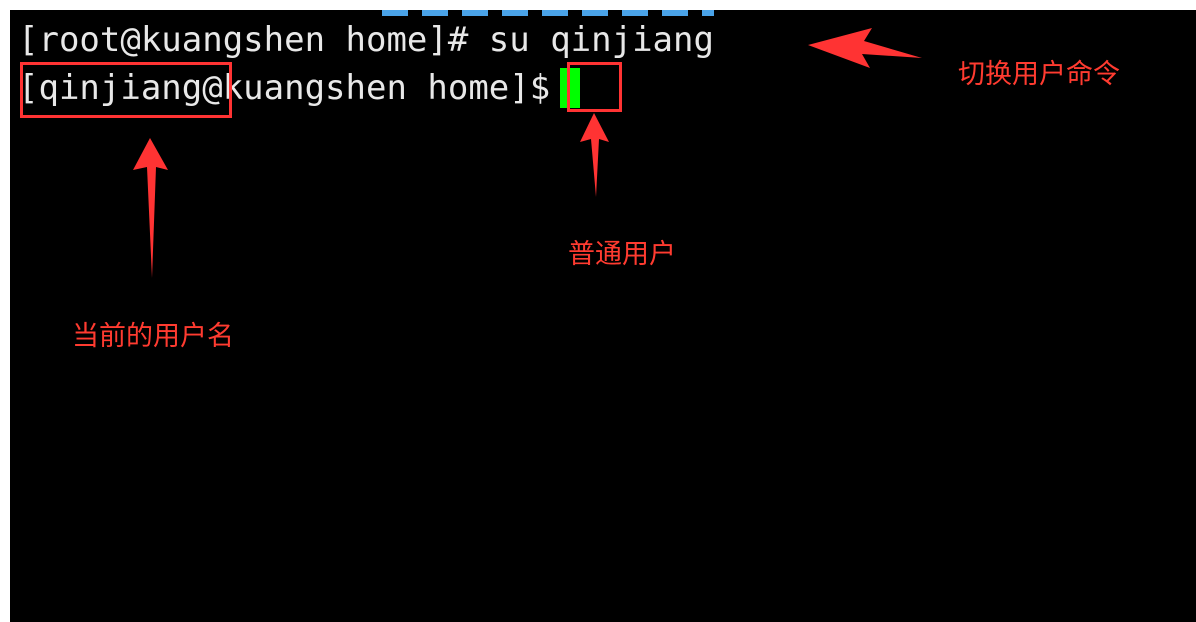 This screenshot has height=622, width=1196. What do you see at coordinates (548, 13) in the screenshot?
I see `scrolled-text-fragment` at bounding box center [548, 13].